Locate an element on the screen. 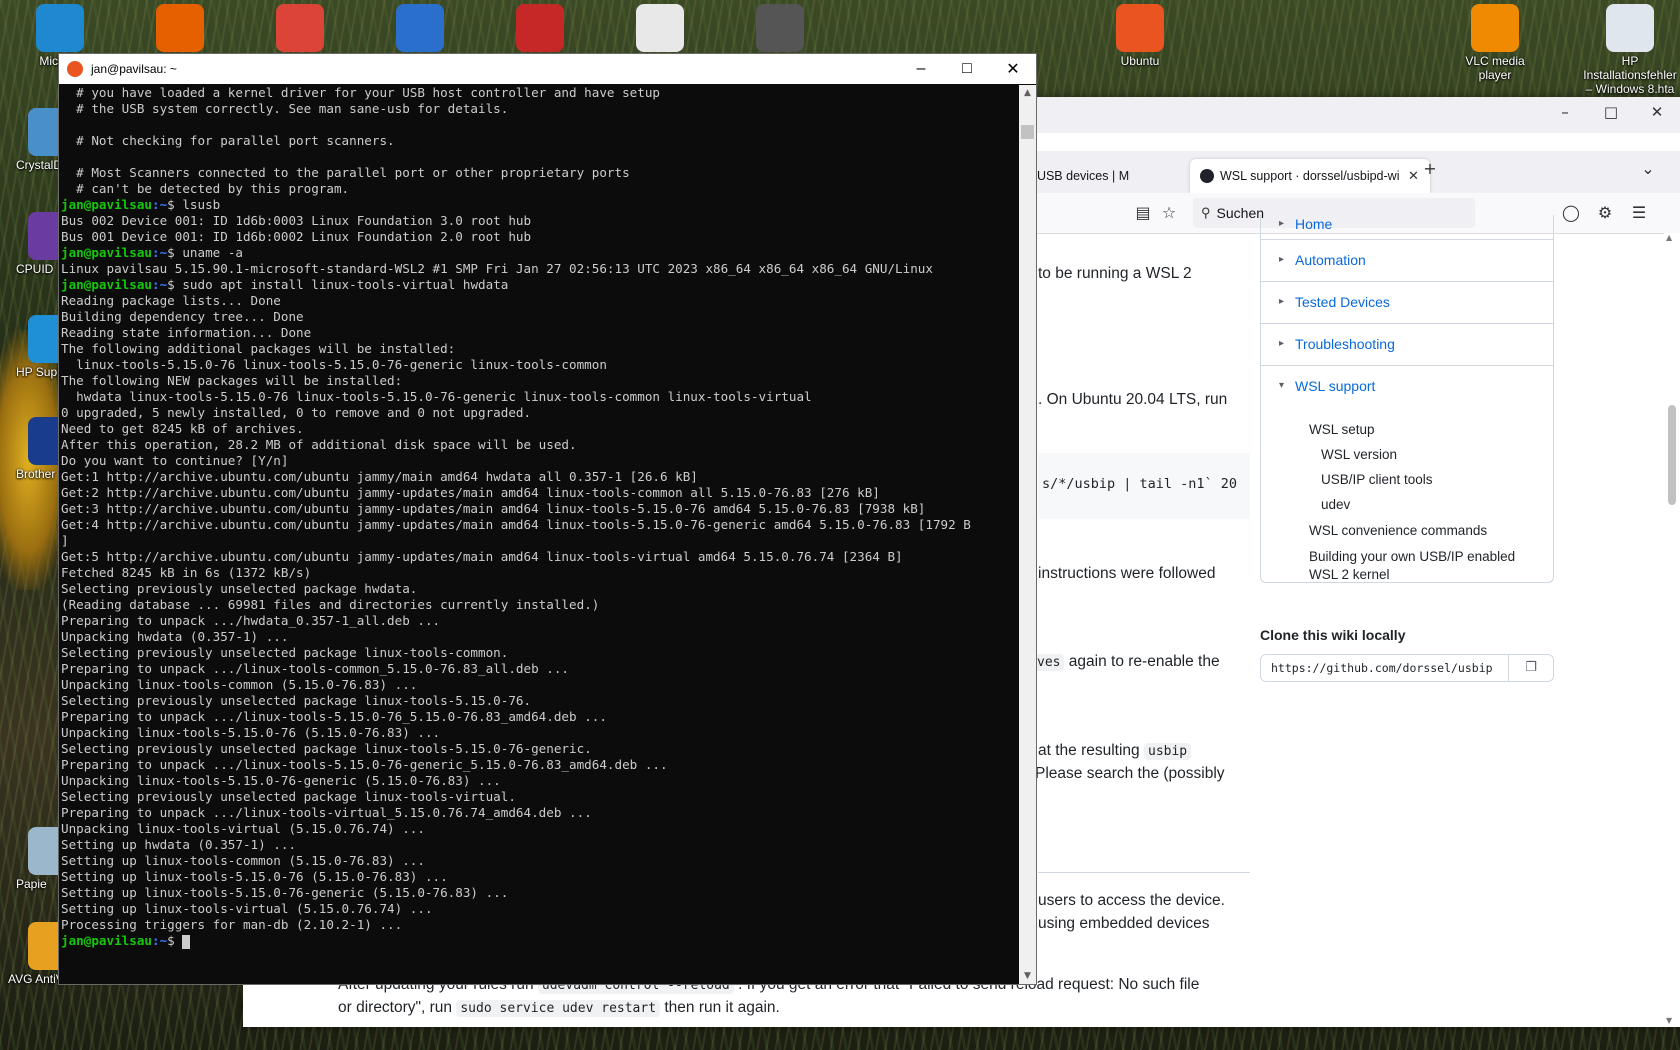  wiki-sub-udev: udev is located at coordinates (1335, 504).